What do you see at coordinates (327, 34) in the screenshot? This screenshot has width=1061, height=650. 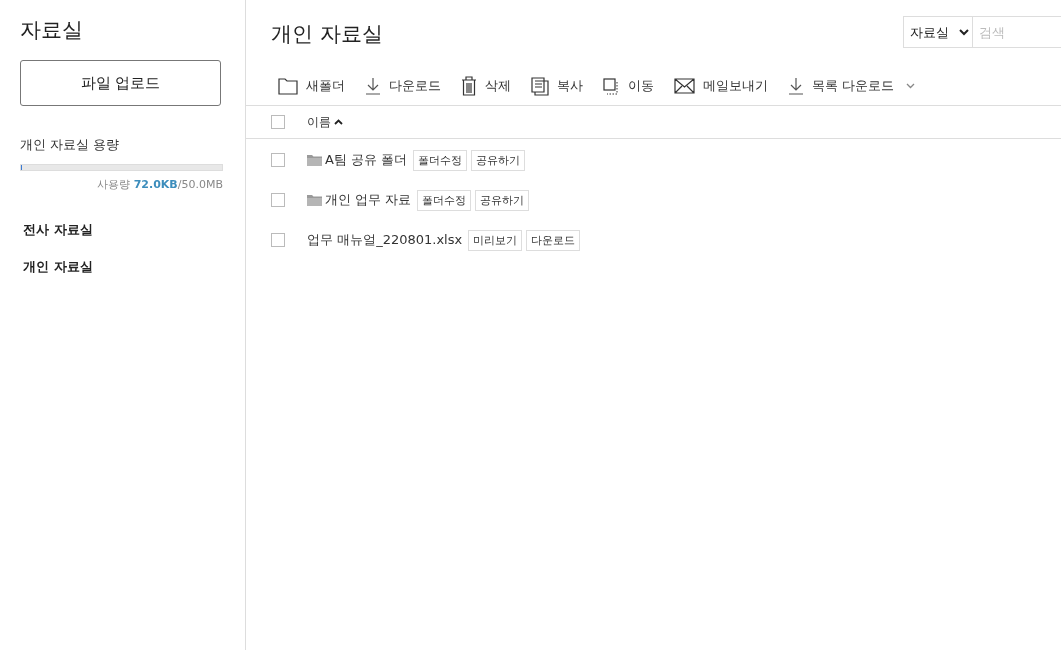 I see `page-title: 개인 자료실` at bounding box center [327, 34].